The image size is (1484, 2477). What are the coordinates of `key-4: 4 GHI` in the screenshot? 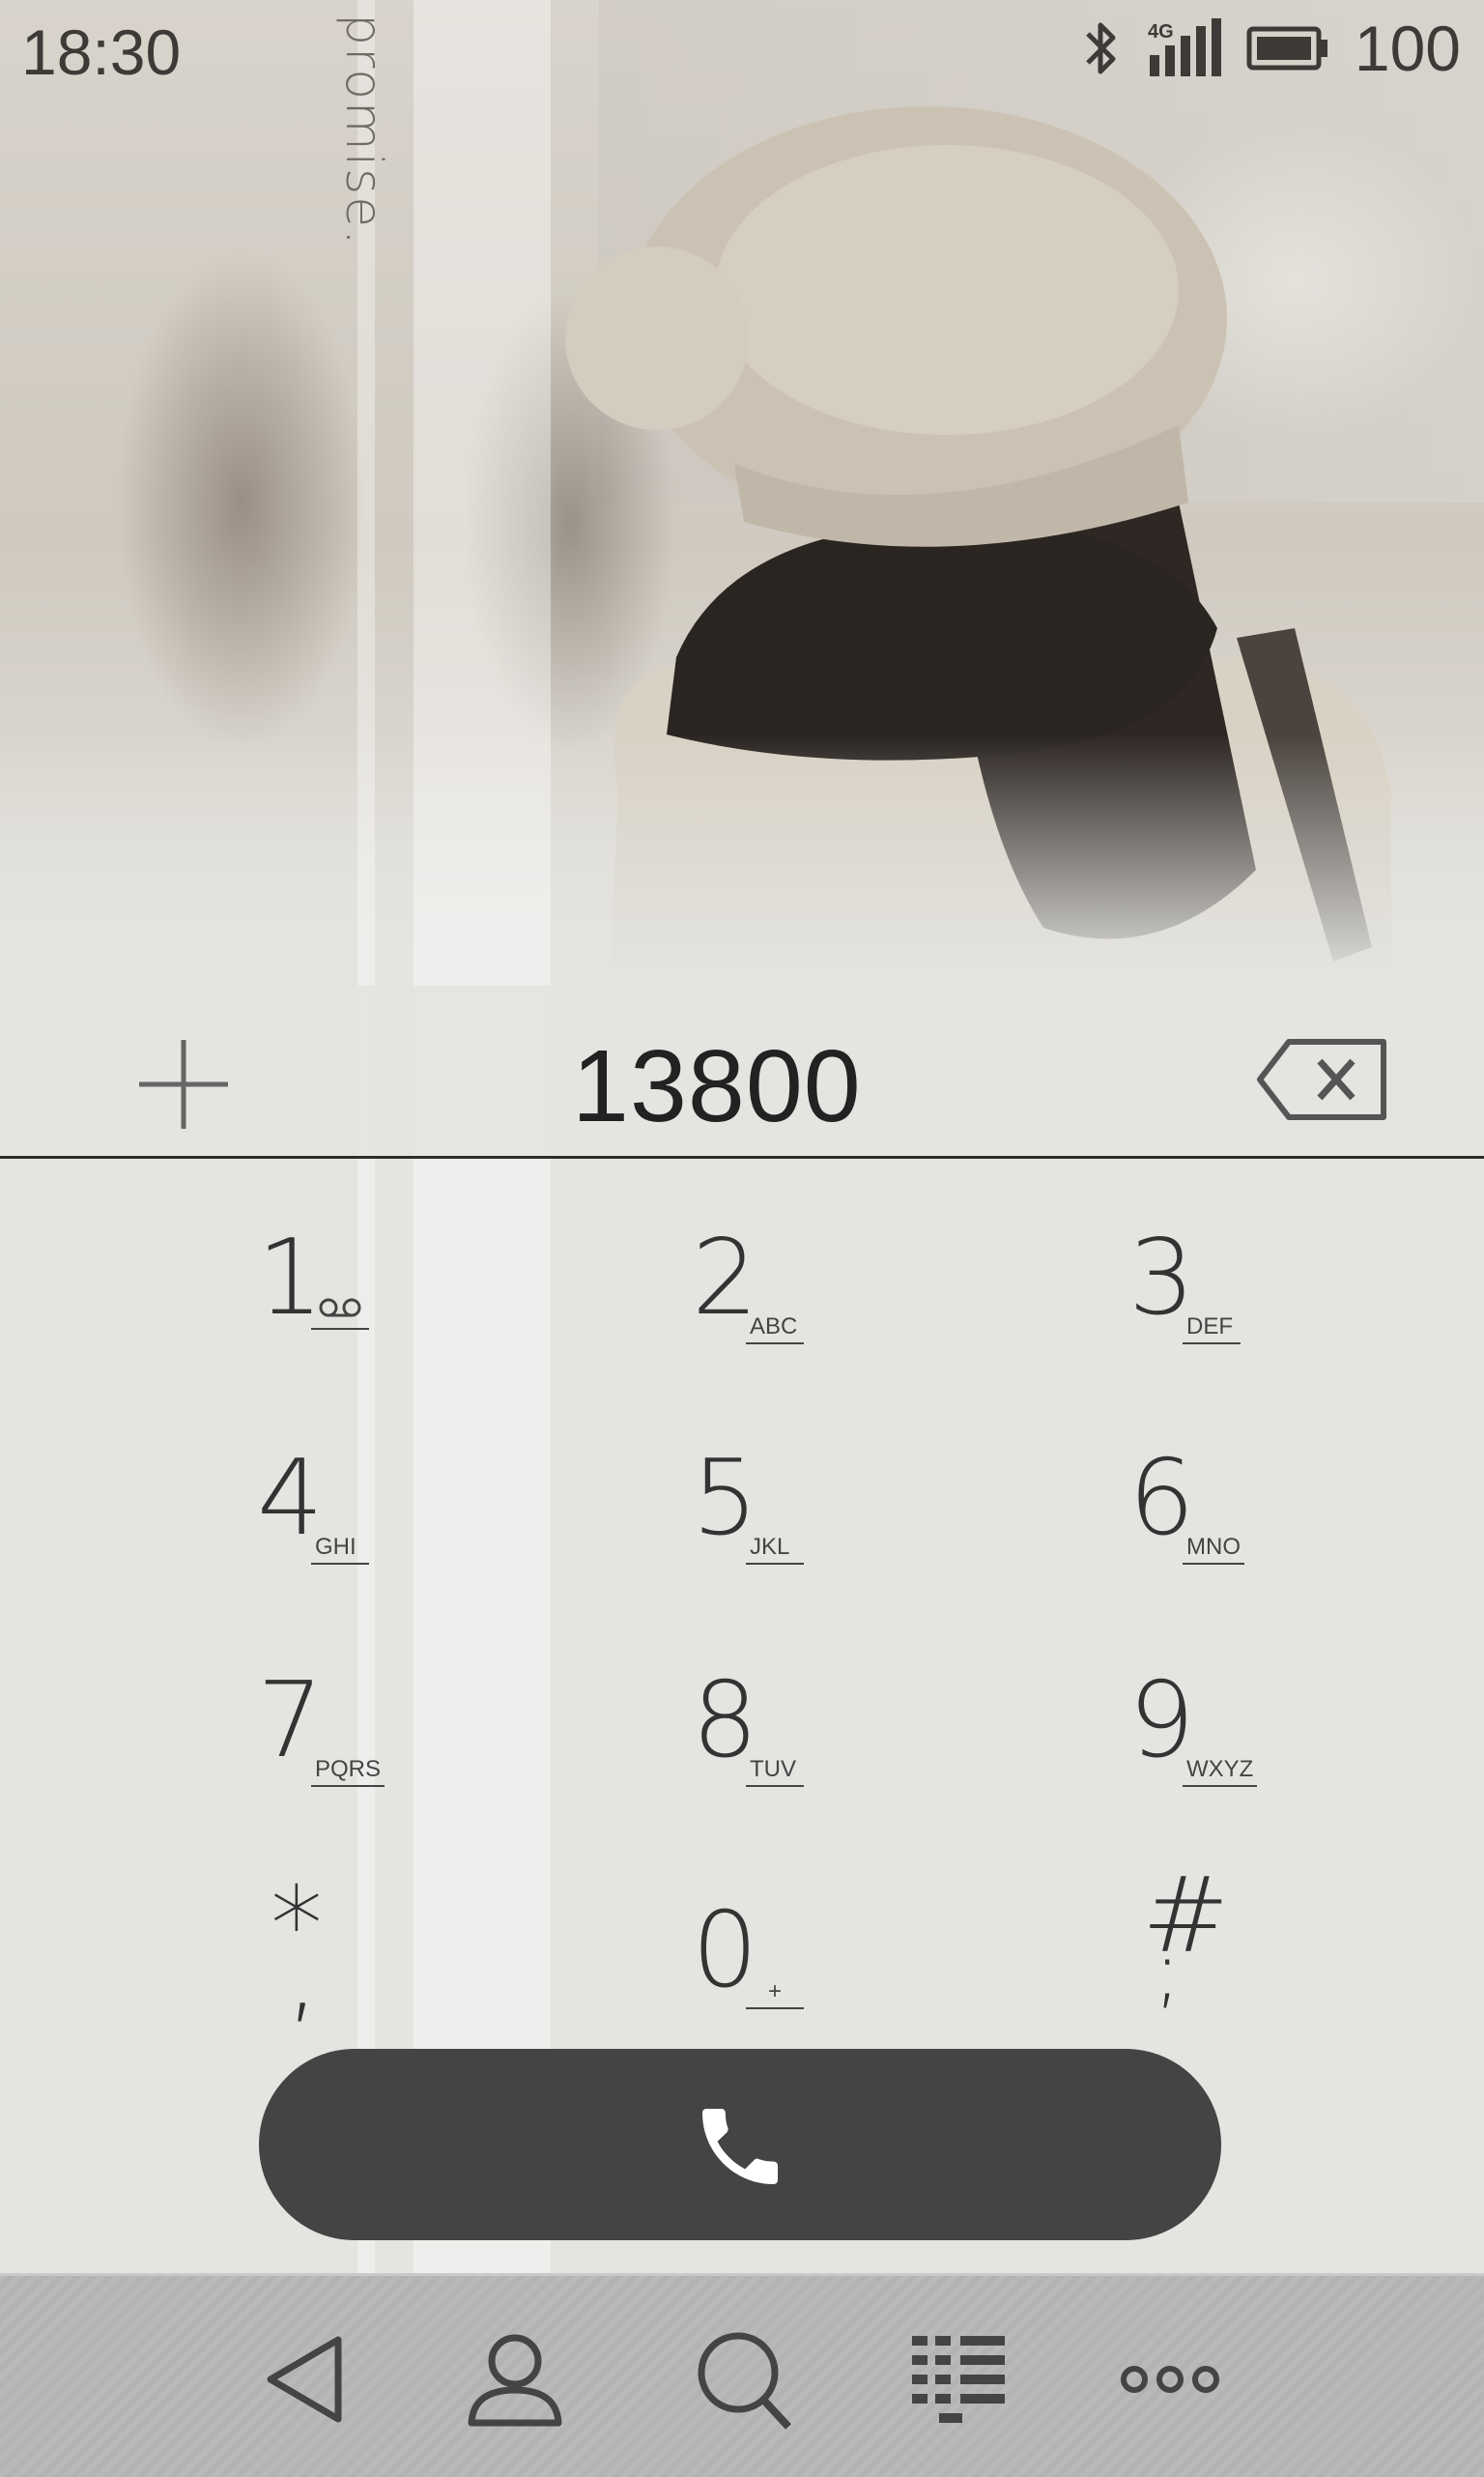 It's located at (377, 1524).